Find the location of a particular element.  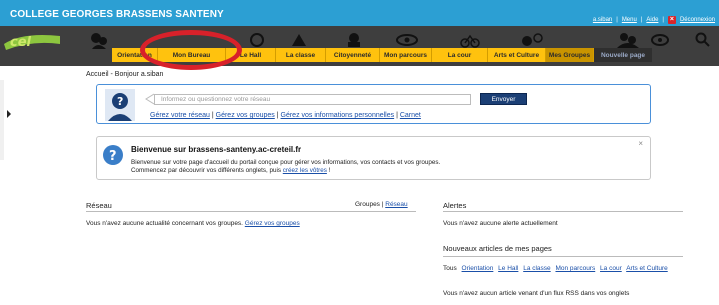

network-input: Informez ou questionnez votre réseau is located at coordinates (312, 99).